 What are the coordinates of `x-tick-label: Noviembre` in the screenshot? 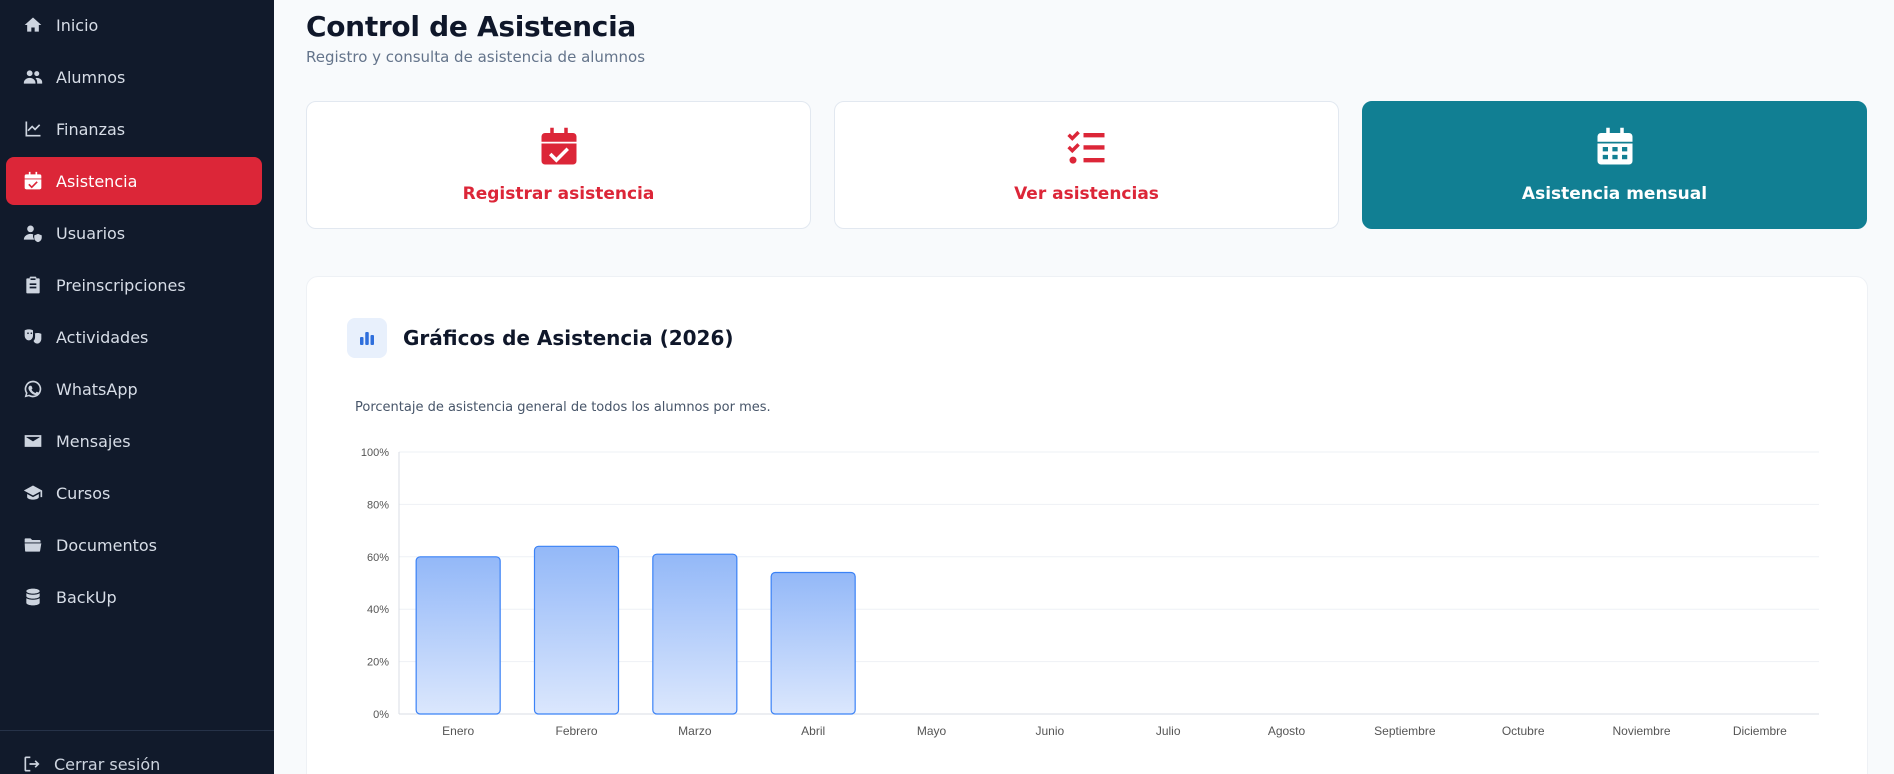 It's located at (1641, 731).